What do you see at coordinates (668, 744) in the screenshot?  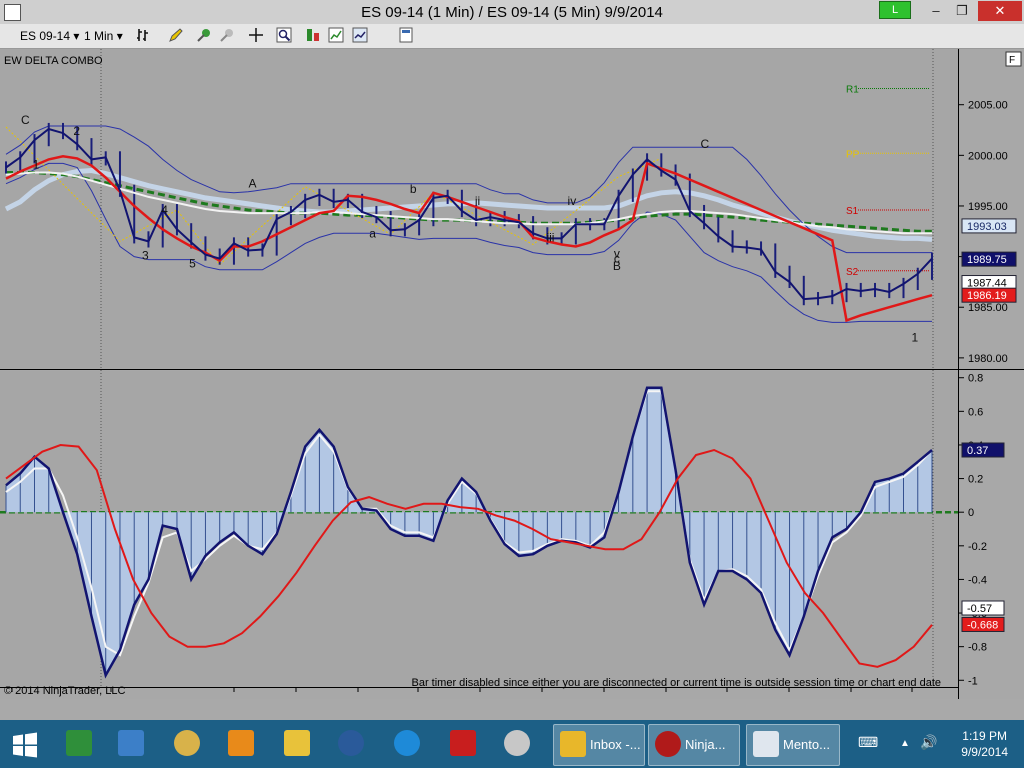 I see `ninjatrader-icon` at bounding box center [668, 744].